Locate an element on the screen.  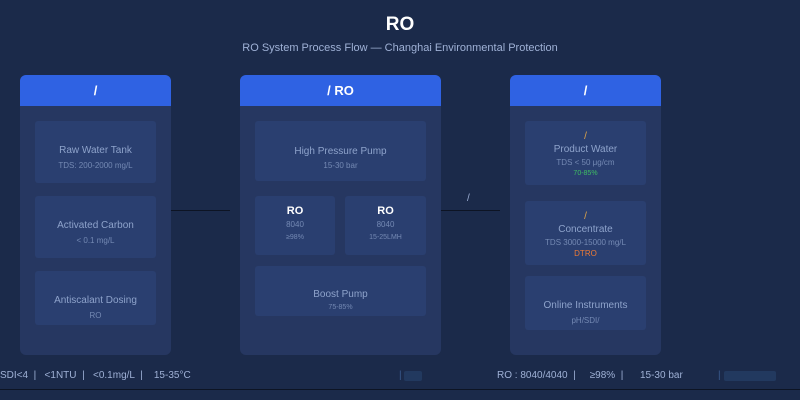
ro-membrane-1-model: 8040 is located at coordinates (295, 224).